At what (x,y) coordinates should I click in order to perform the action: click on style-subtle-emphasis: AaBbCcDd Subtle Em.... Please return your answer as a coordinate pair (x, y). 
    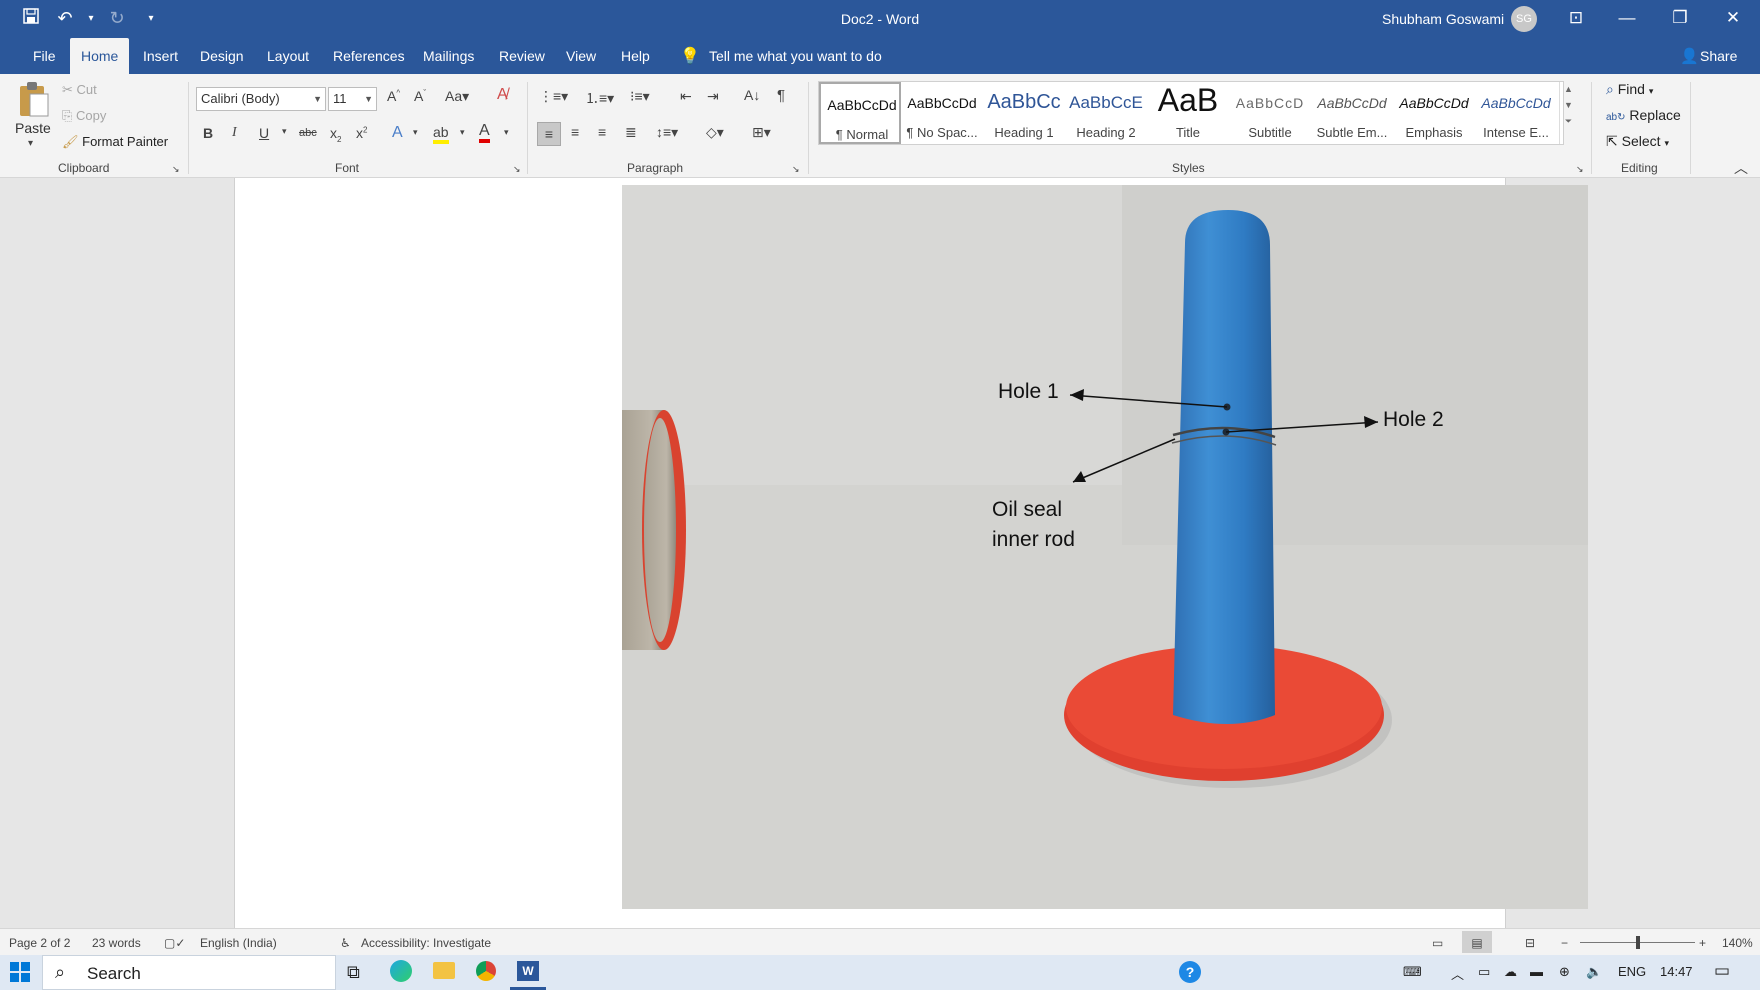
    Looking at the image, I should click on (1352, 113).